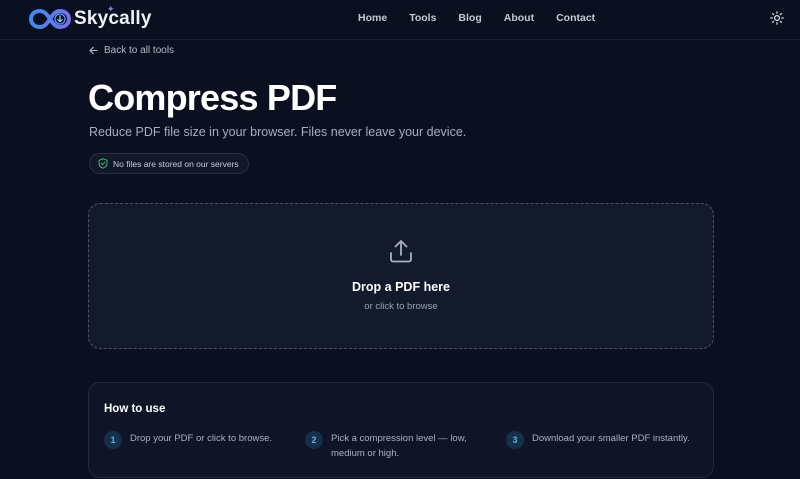  I want to click on nav-link-home: Home, so click(372, 18).